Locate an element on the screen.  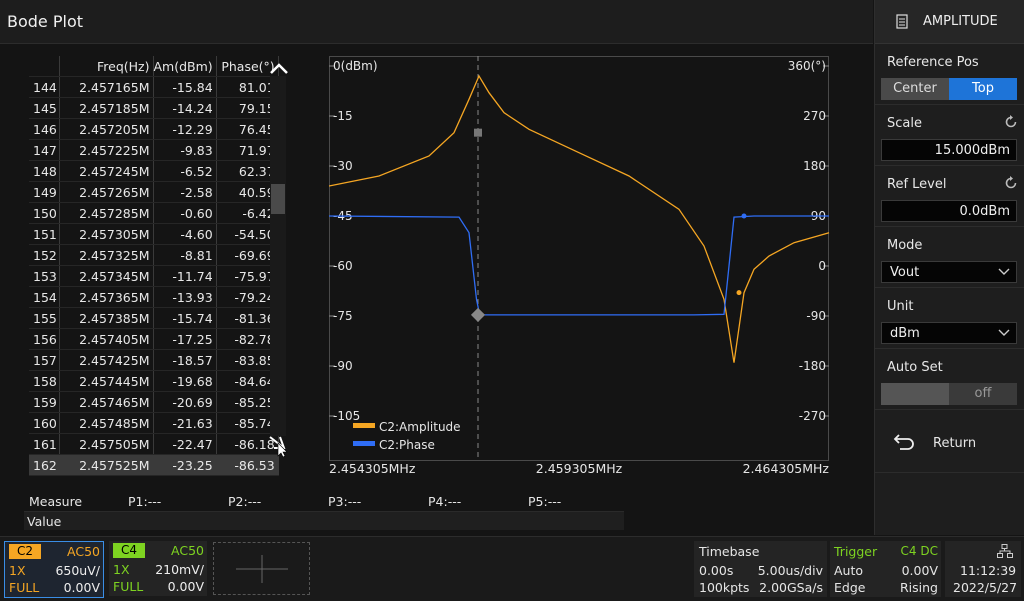
table-cell: 2.457205M is located at coordinates (106, 129).